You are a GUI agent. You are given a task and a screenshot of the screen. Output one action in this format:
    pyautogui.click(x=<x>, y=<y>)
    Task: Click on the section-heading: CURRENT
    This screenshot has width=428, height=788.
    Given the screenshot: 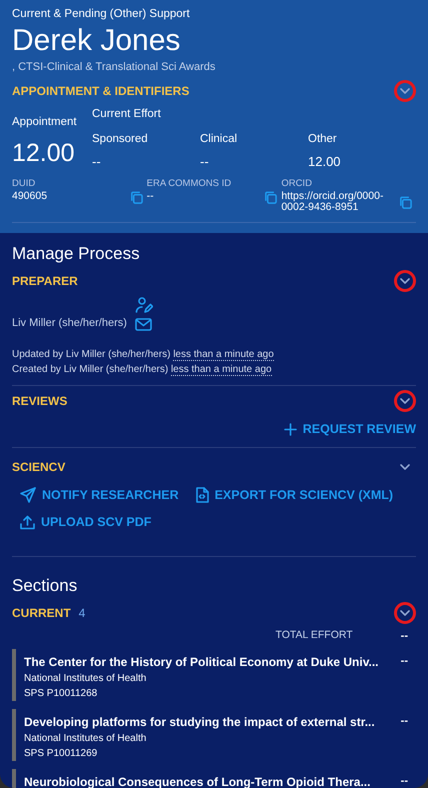 What is the action you would take?
    pyautogui.click(x=41, y=613)
    